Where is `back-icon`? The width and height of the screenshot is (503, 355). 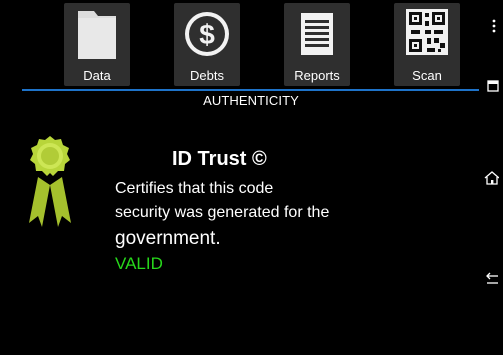 back-icon is located at coordinates (491, 278).